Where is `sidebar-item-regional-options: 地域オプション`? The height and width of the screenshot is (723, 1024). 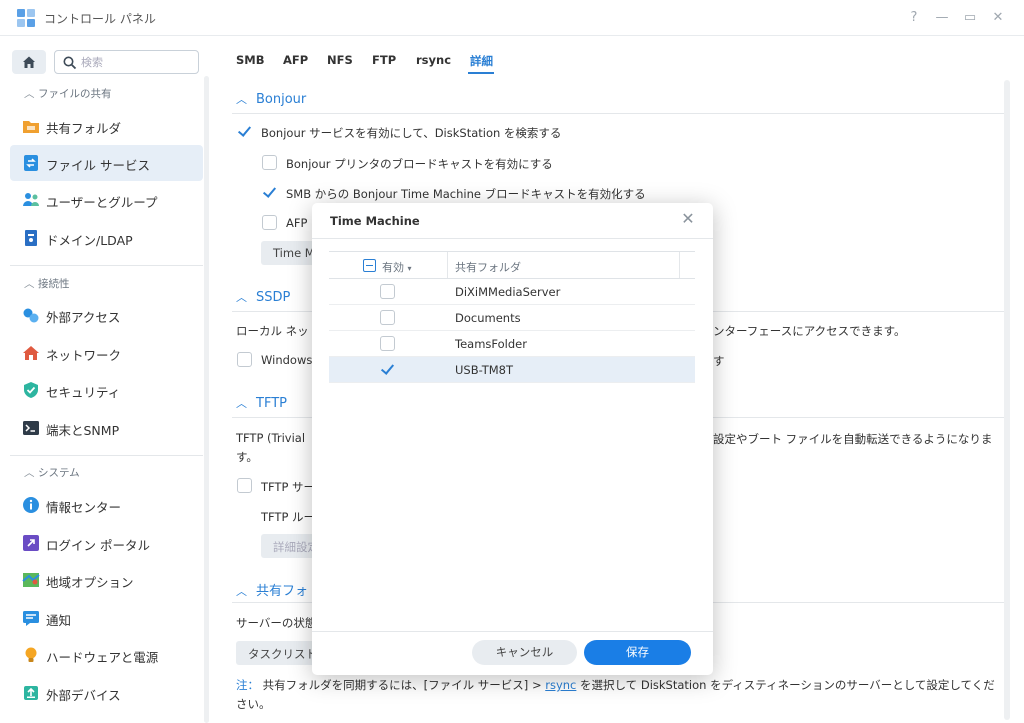
sidebar-item-regional-options: 地域オプション is located at coordinates (106, 580).